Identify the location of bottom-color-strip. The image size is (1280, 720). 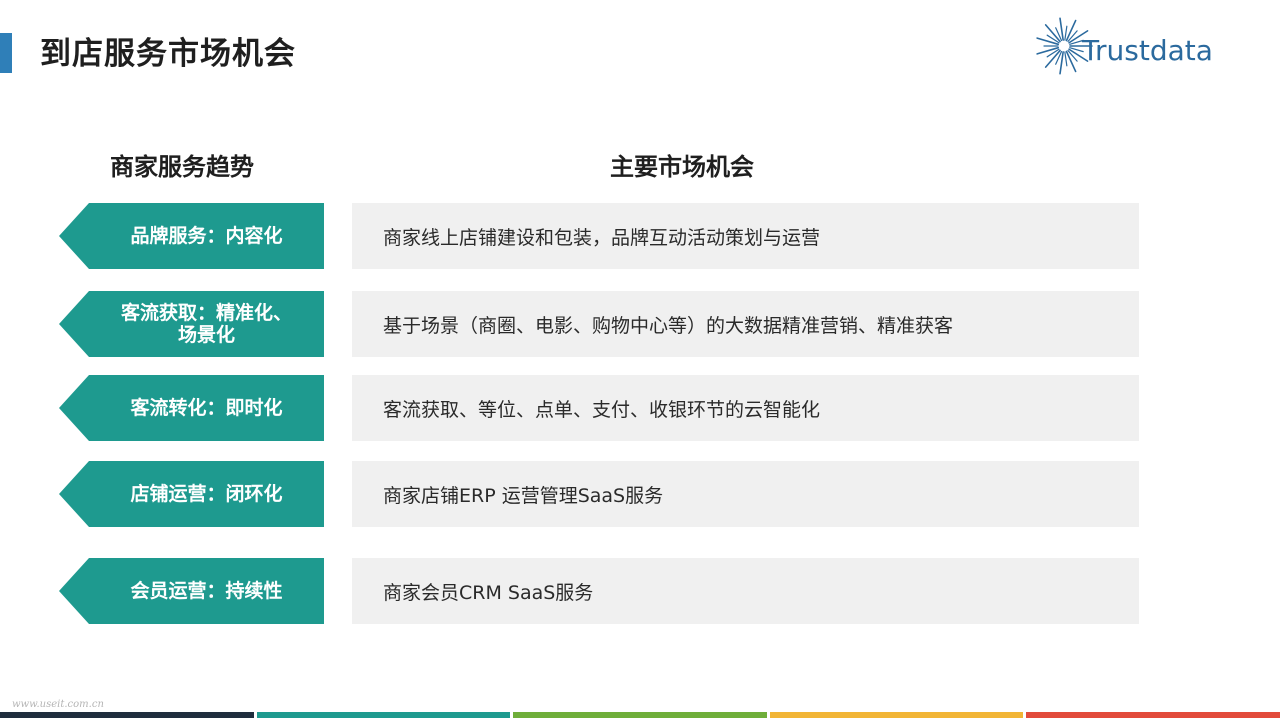
(640, 715).